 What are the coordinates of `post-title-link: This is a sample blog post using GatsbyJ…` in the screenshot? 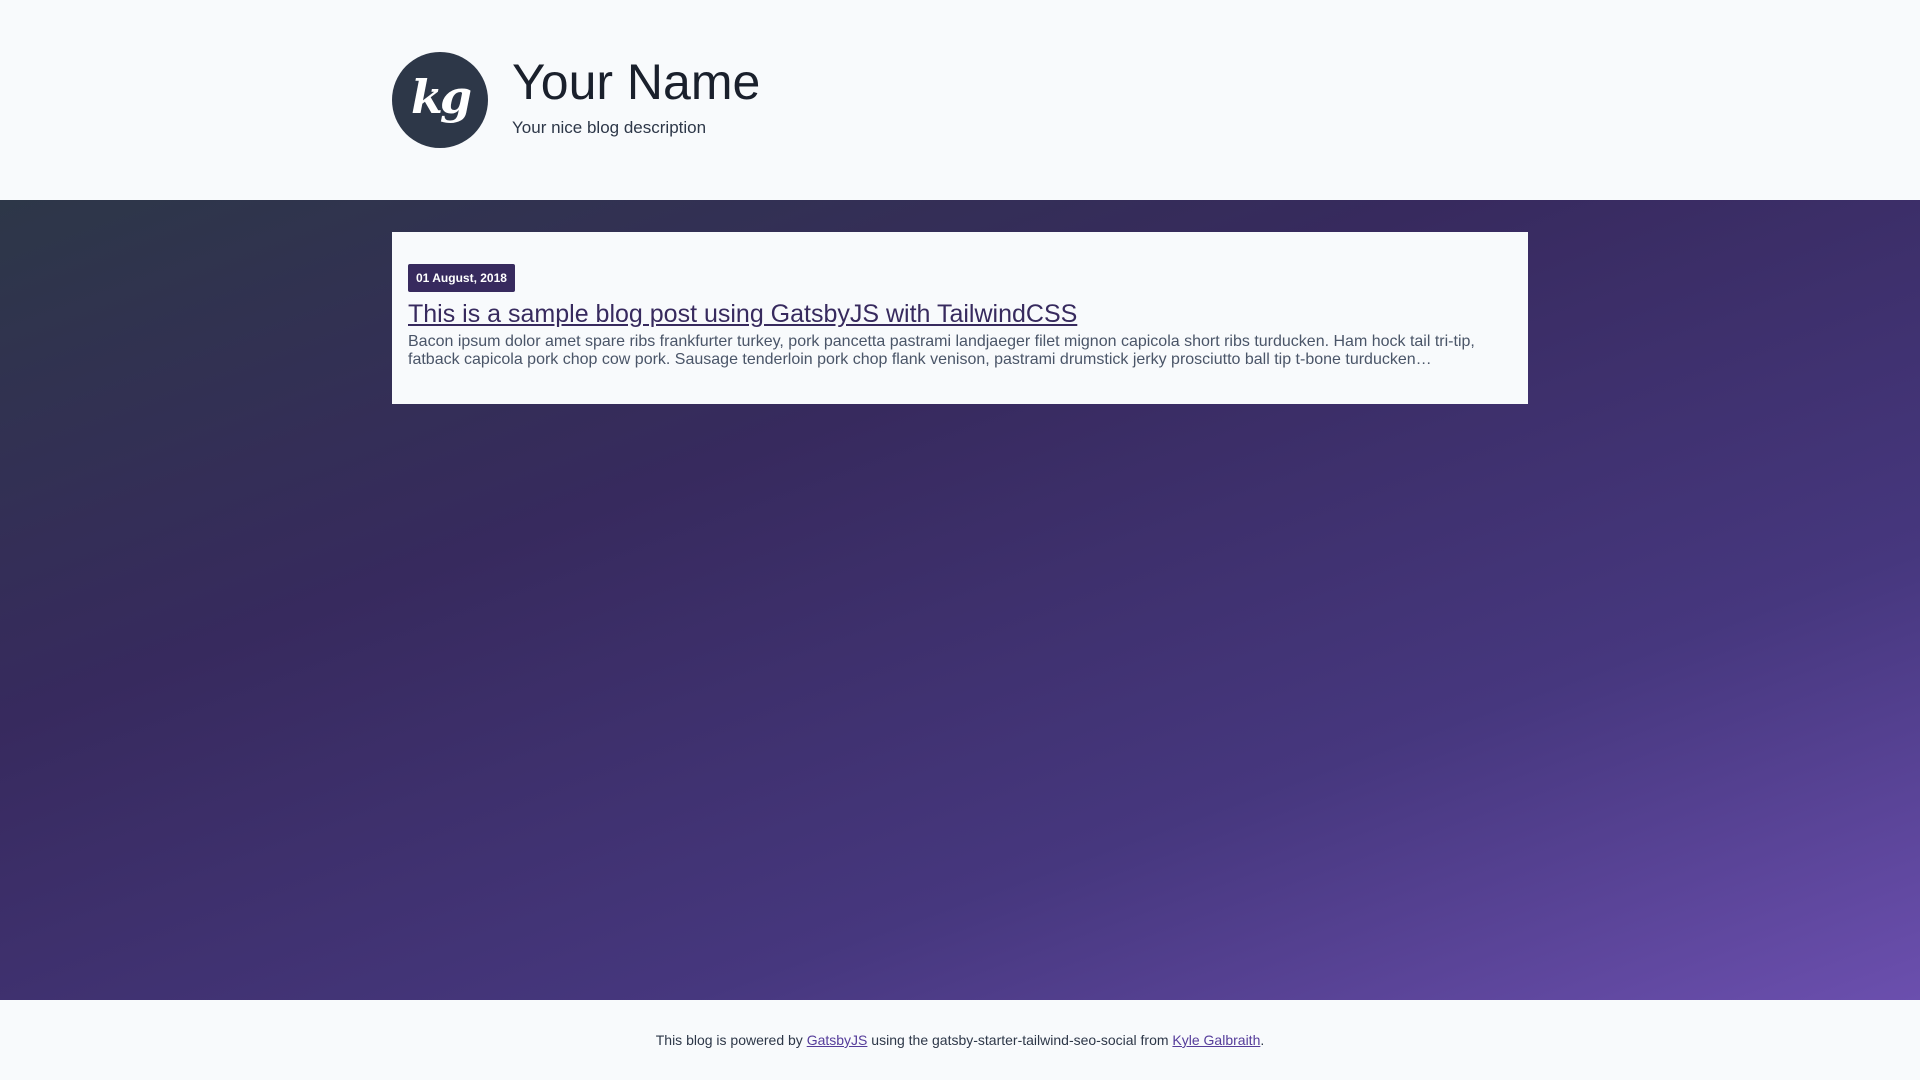 It's located at (960, 314).